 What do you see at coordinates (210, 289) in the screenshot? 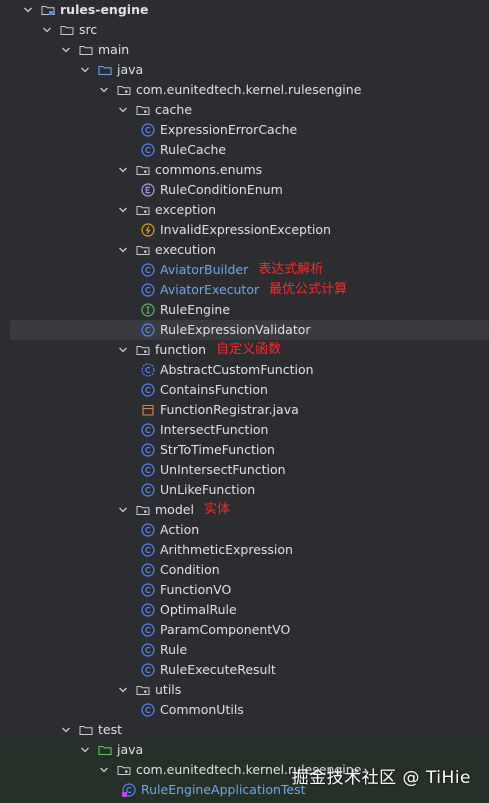
I see `tree-item-label: AviatorExecutor` at bounding box center [210, 289].